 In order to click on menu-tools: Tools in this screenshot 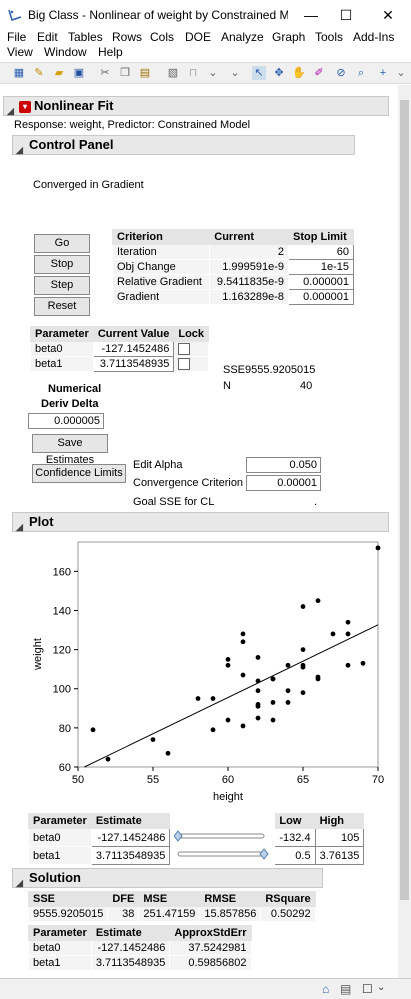, I will do `click(329, 37)`.